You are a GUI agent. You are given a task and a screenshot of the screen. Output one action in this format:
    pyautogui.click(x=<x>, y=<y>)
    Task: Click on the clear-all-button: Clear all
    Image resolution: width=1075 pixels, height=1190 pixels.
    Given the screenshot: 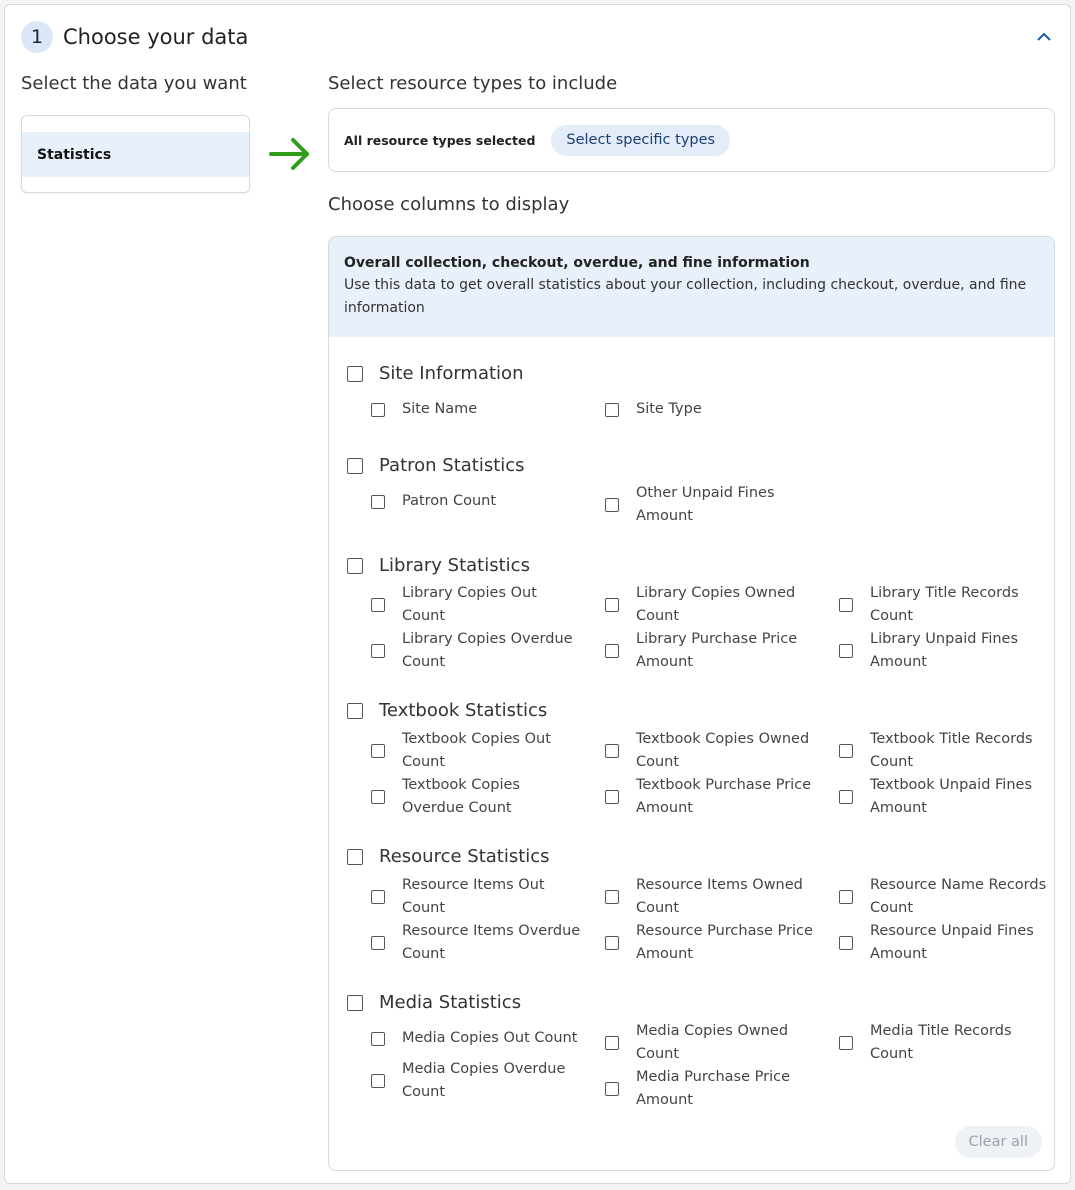 What is the action you would take?
    pyautogui.click(x=998, y=1142)
    